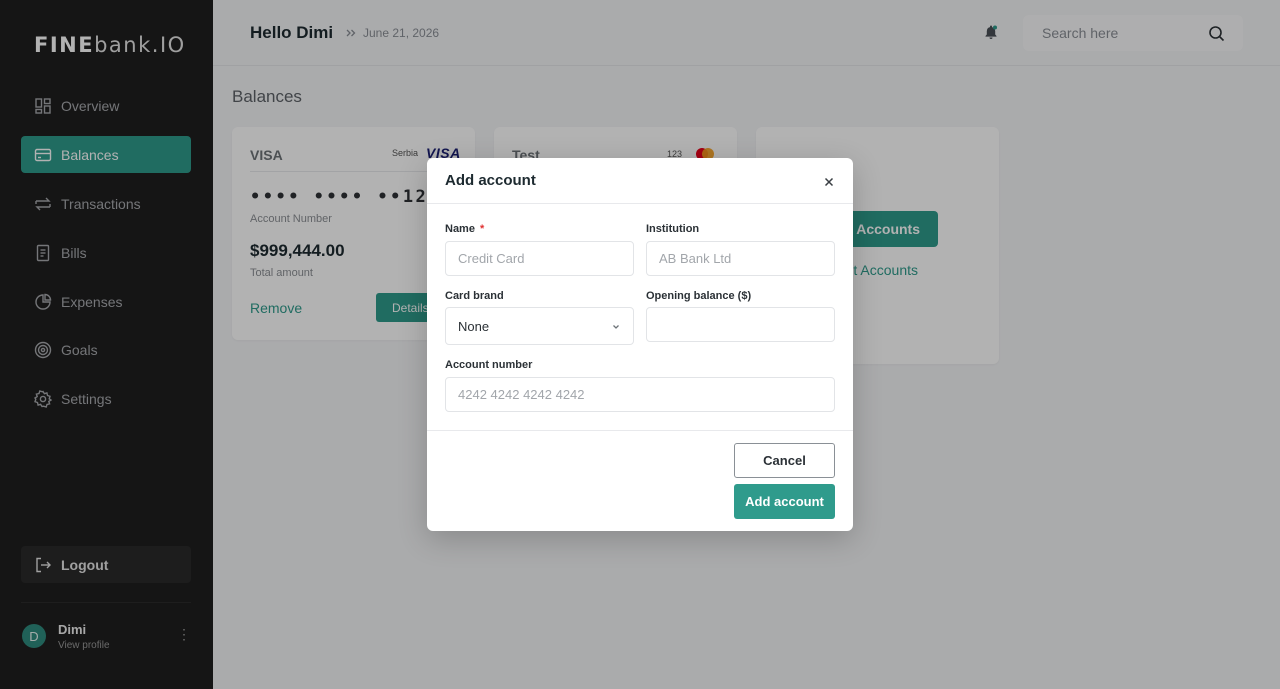 The height and width of the screenshot is (689, 1280). What do you see at coordinates (489, 365) in the screenshot?
I see `account-number-label: Account number` at bounding box center [489, 365].